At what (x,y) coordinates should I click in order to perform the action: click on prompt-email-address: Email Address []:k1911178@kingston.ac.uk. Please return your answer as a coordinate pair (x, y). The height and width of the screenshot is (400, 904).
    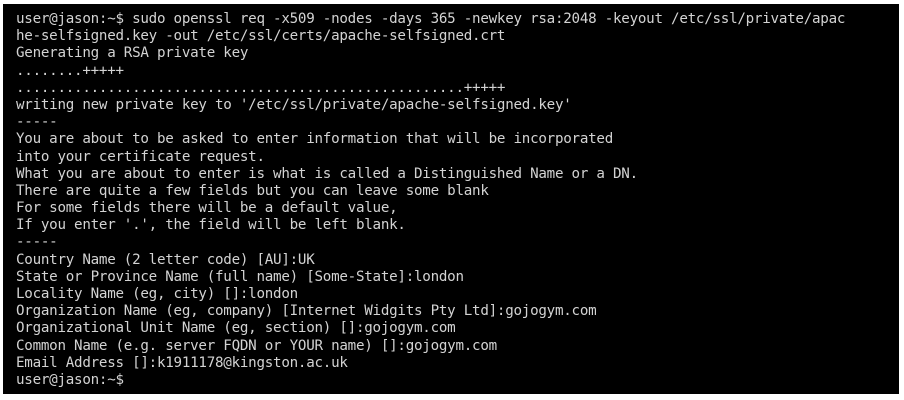
    Looking at the image, I should click on (182, 362).